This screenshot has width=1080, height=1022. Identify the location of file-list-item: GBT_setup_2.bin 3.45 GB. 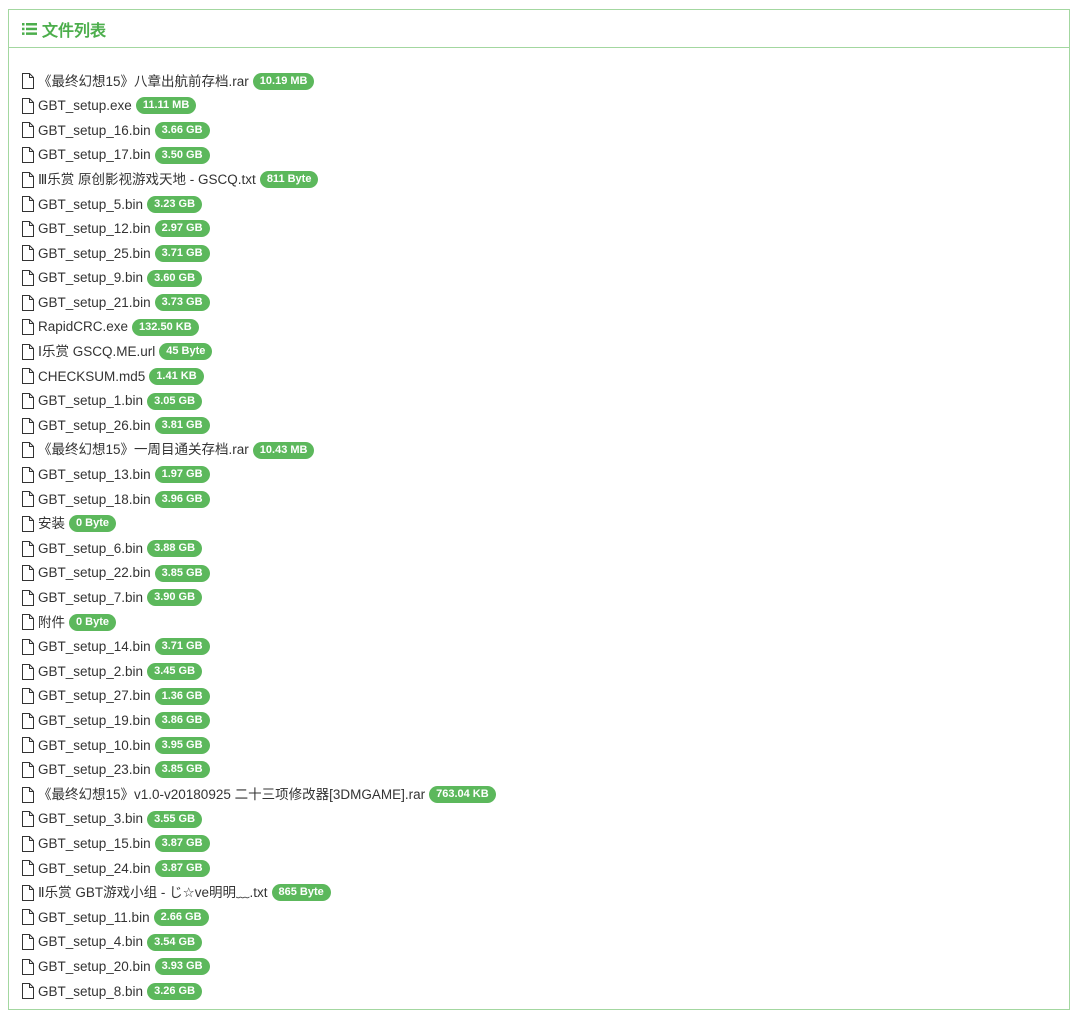
(545, 671).